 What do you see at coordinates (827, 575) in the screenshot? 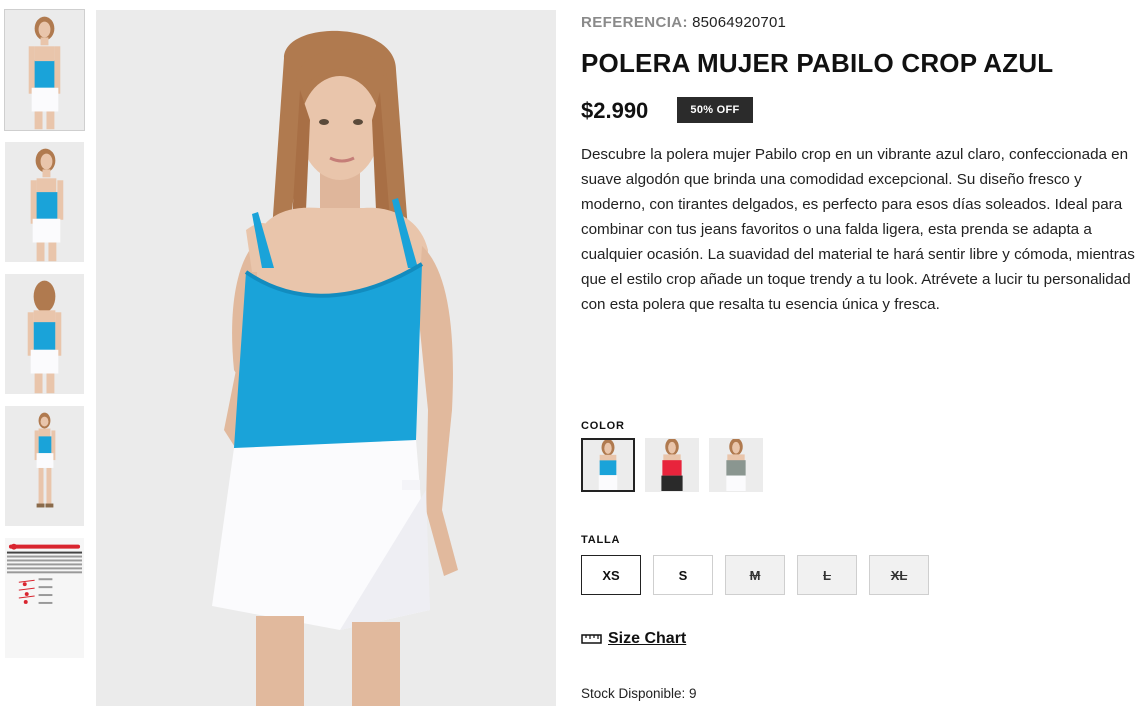
I see `size-option-l: L` at bounding box center [827, 575].